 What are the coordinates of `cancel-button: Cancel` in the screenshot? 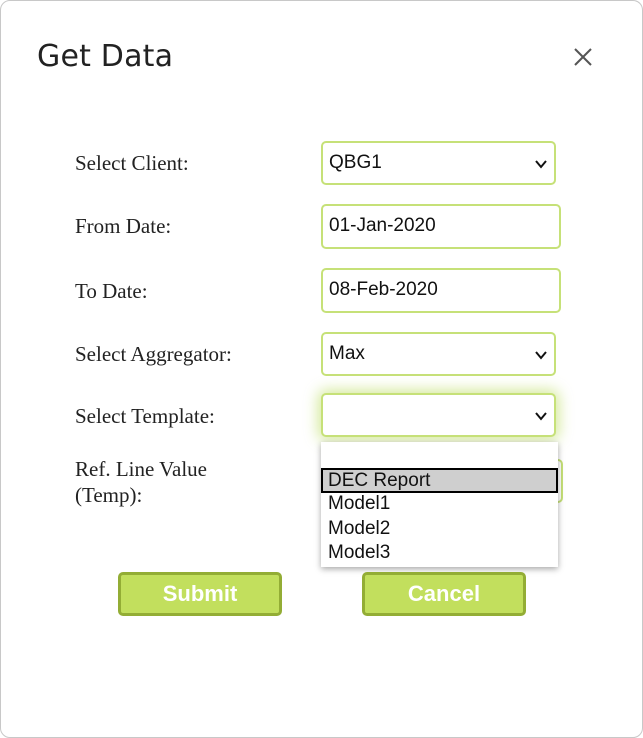 It's located at (444, 594).